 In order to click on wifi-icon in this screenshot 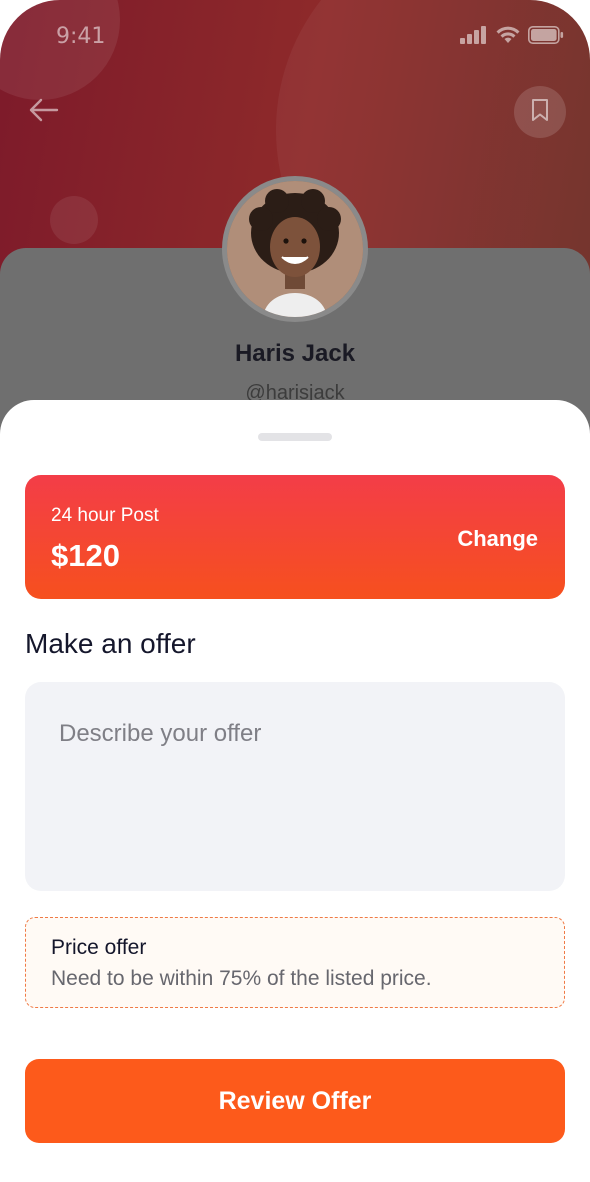, I will do `click(508, 37)`.